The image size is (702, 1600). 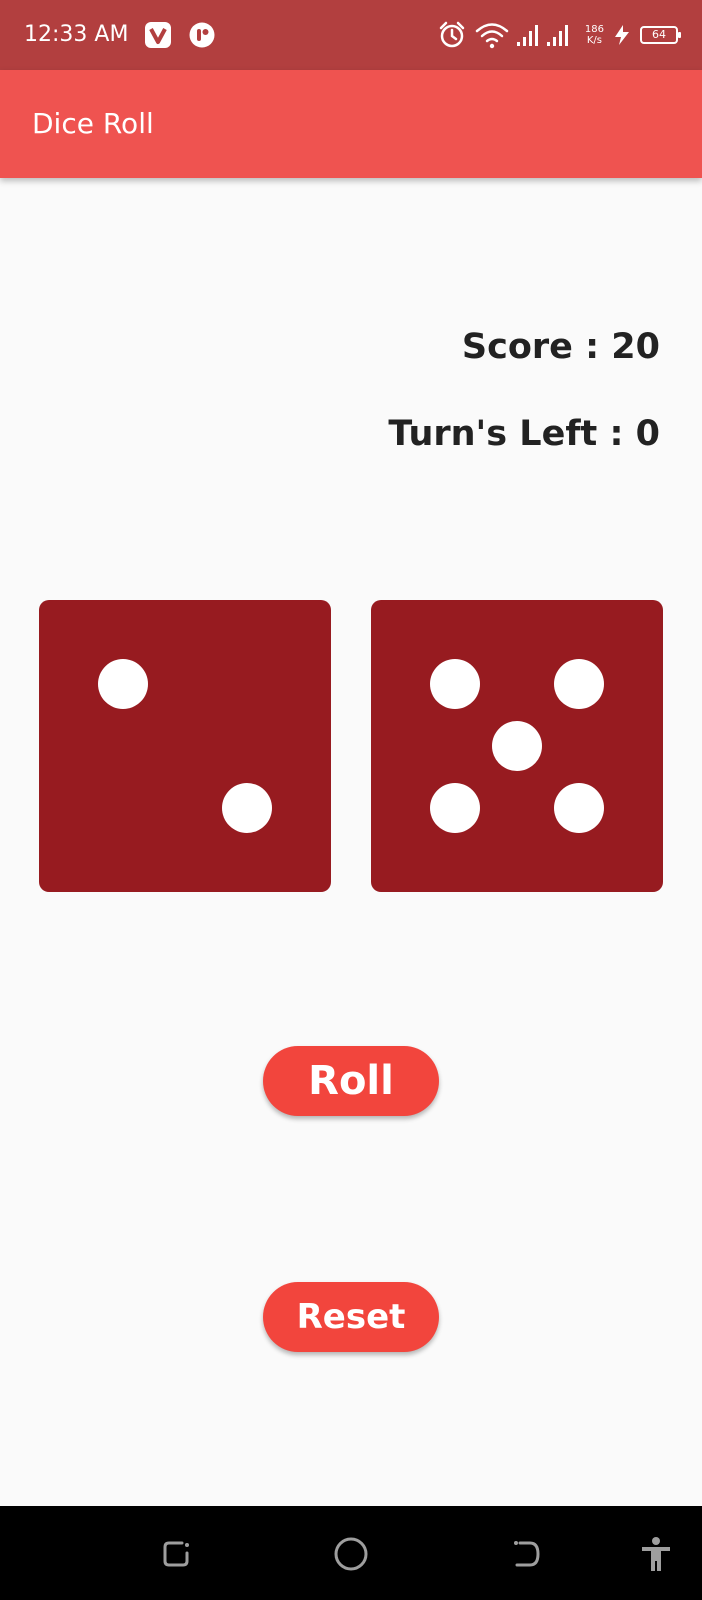 I want to click on navigation-bar, so click(x=351, y=1553).